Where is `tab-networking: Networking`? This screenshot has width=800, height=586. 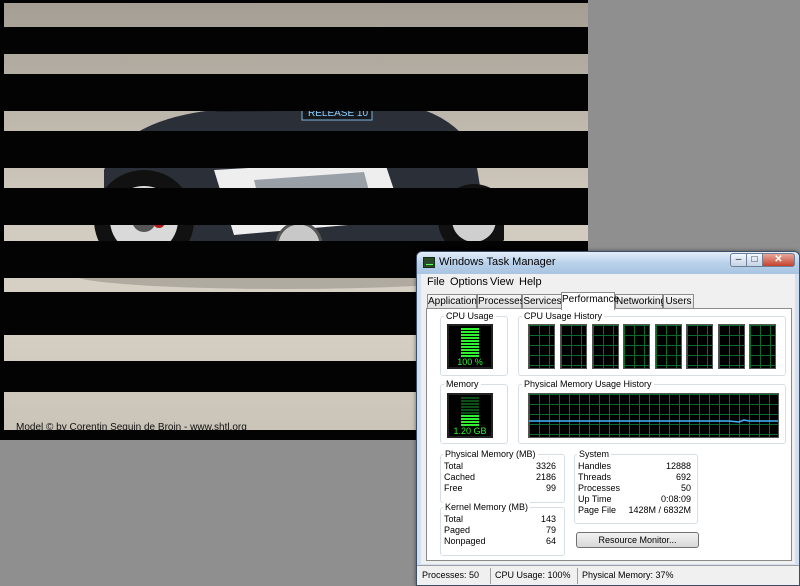 tab-networking: Networking is located at coordinates (640, 301).